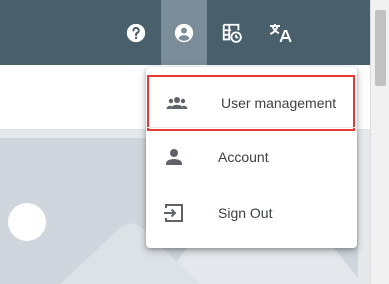  I want to click on menu-item-user-management: User management, so click(251, 103).